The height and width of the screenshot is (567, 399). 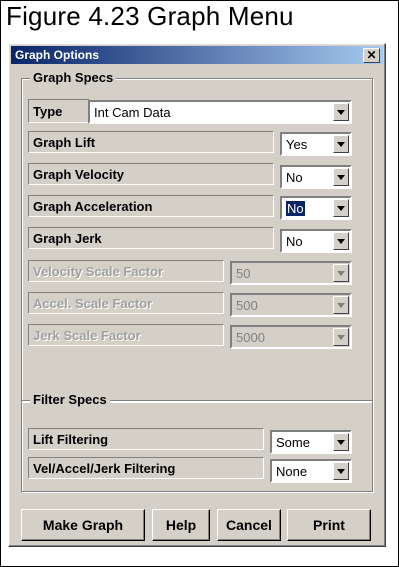 I want to click on graph-jerk-value: No, so click(x=294, y=241).